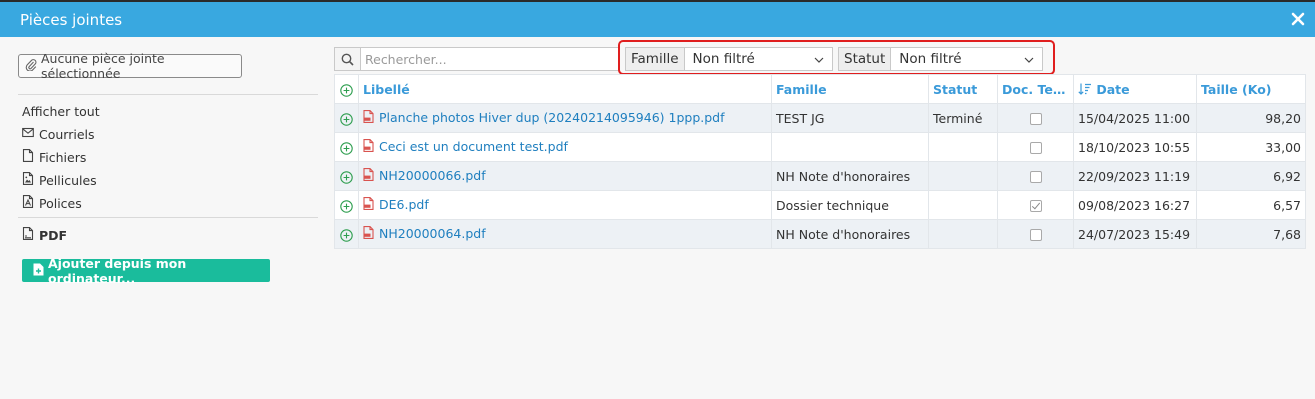  I want to click on statut-cell: Terminé, so click(963, 118).